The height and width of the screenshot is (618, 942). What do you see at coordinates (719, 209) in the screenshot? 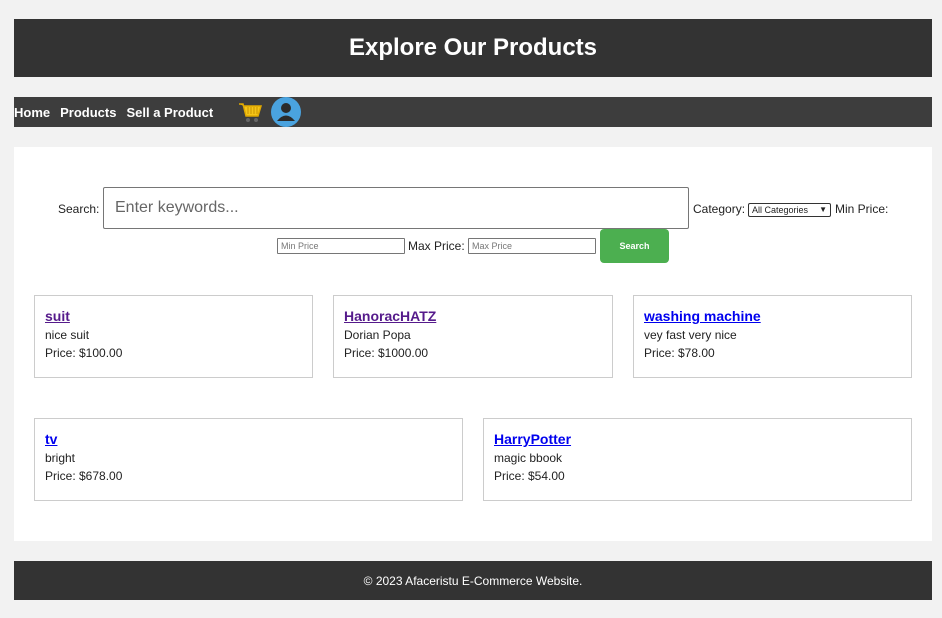
I see `category-label: Category:` at bounding box center [719, 209].